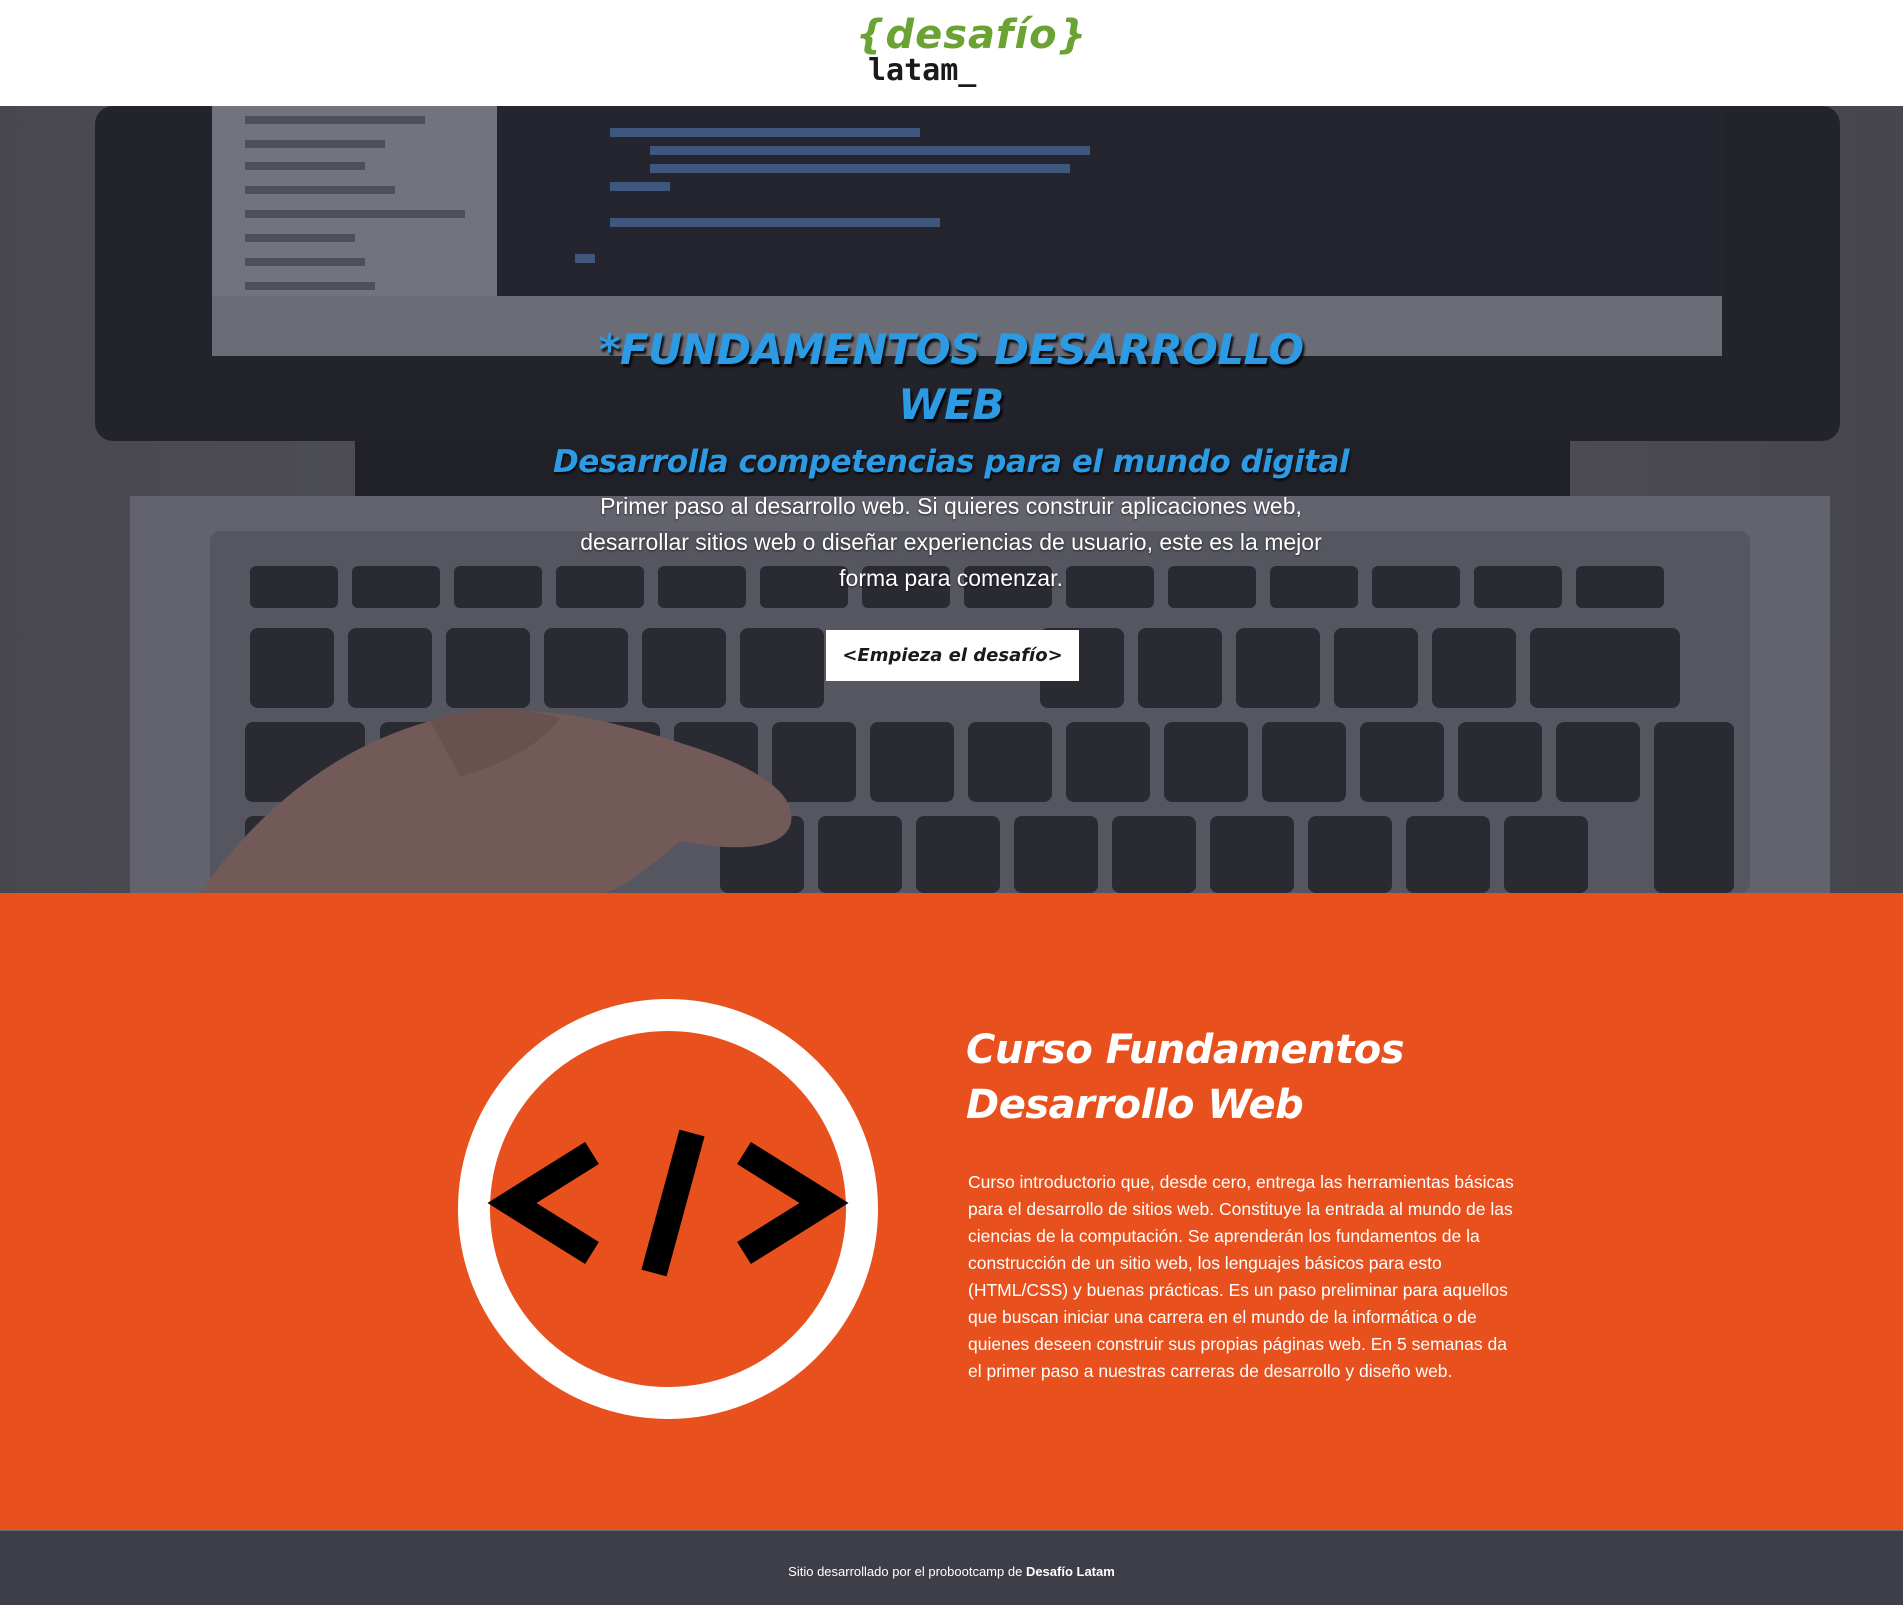 Image resolution: width=1903 pixels, height=1605 pixels. I want to click on start-challenge-button: <Empieza el desafío>, so click(952, 655).